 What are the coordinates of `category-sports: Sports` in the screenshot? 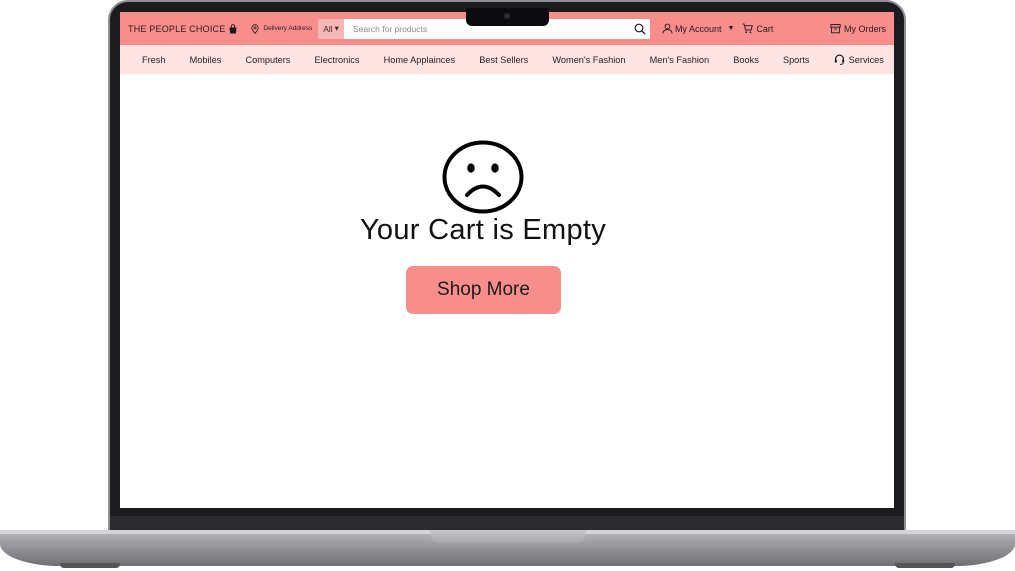 It's located at (796, 60).